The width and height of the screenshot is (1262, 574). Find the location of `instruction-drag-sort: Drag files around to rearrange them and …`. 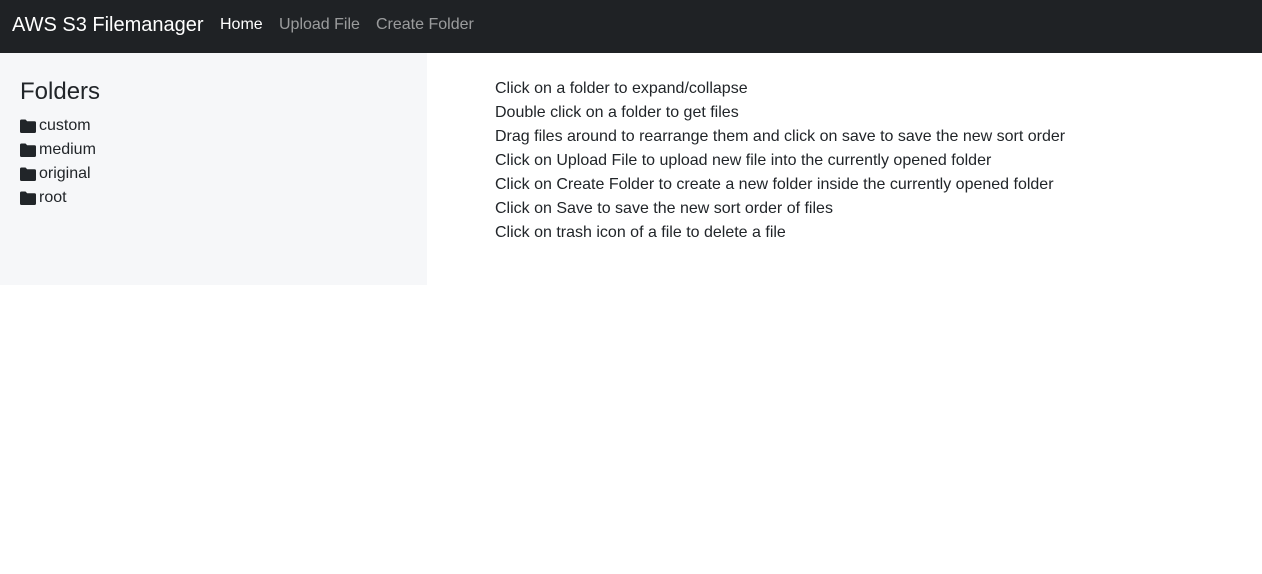

instruction-drag-sort: Drag files around to rearrange them and … is located at coordinates (780, 136).